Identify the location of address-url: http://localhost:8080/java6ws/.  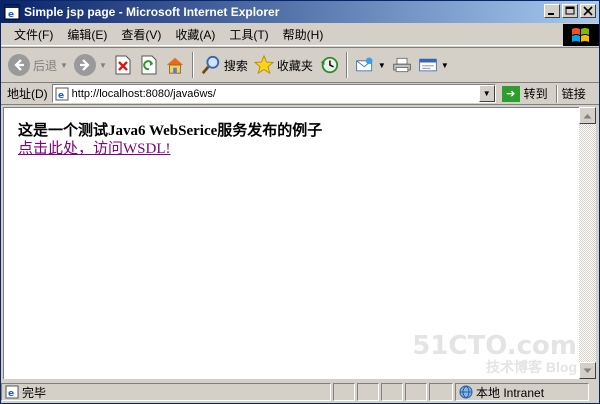
(275, 94).